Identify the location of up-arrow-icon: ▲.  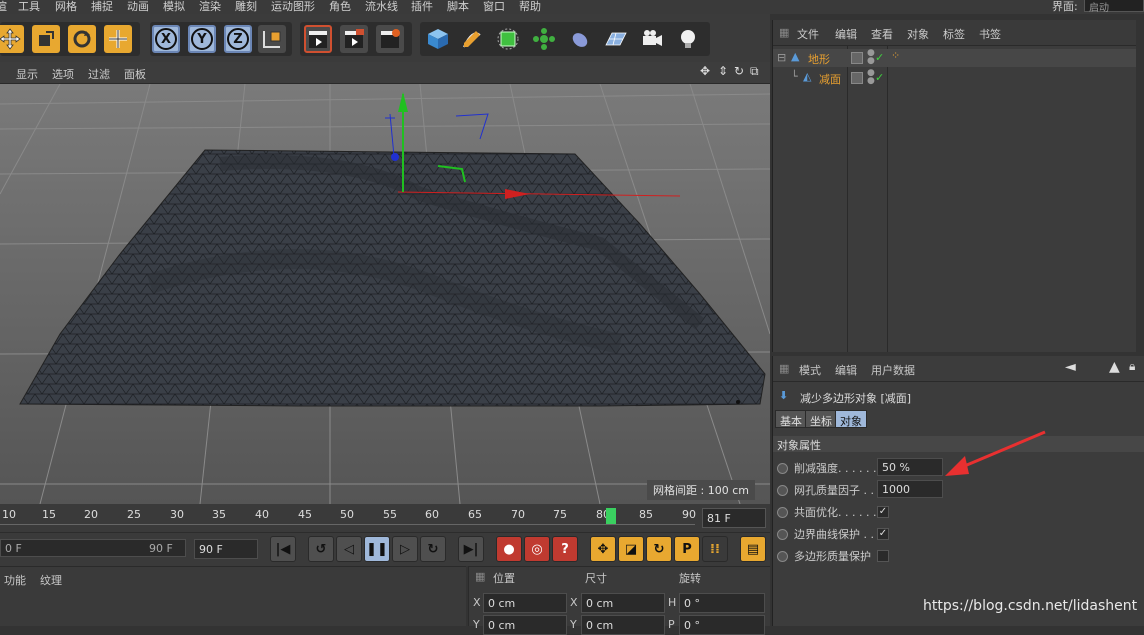
(1114, 367).